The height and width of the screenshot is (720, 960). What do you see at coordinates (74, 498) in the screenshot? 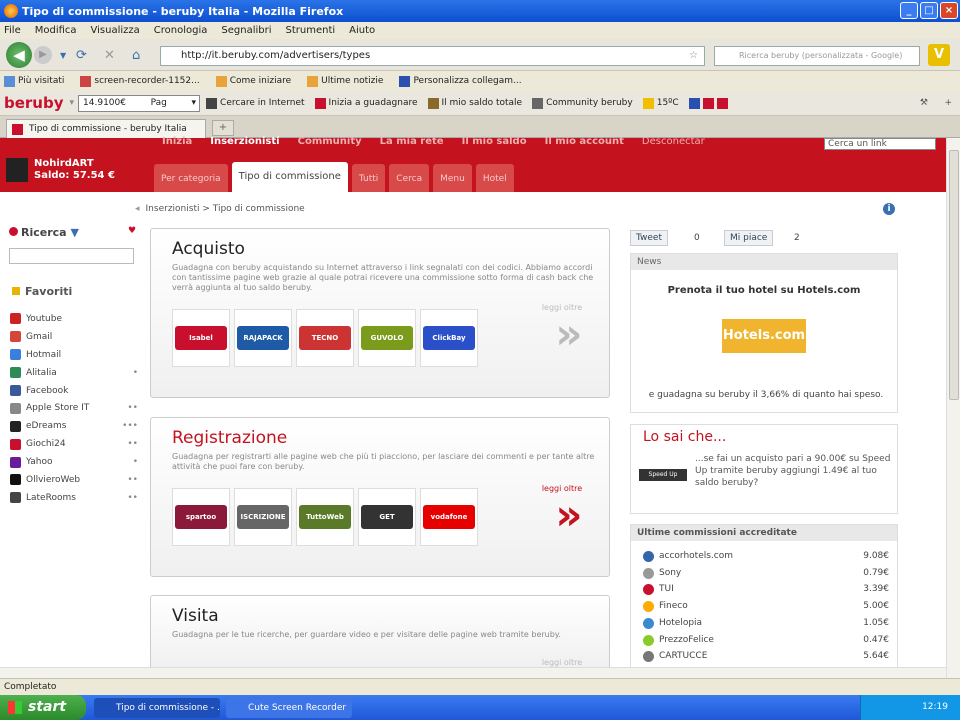
I see `sidebar-favorite-item: LateRooms ••` at bounding box center [74, 498].